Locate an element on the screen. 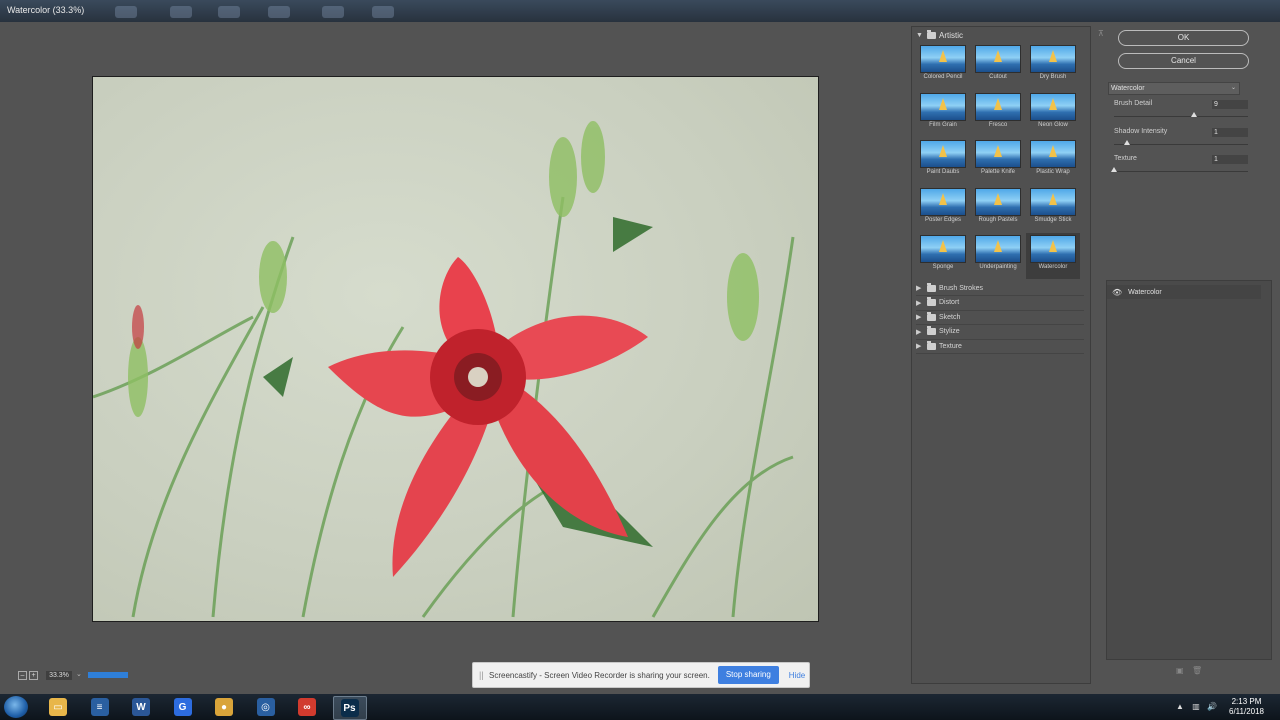 The height and width of the screenshot is (720, 1280). filter-thumbnail: Colored Pencil is located at coordinates (943, 66).